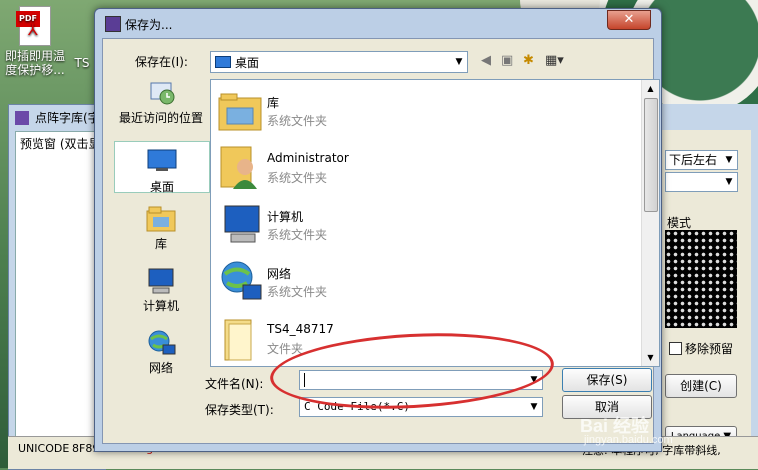 The height and width of the screenshot is (470, 758). I want to click on scan-order-select: 下后左右 ▼, so click(701, 160).